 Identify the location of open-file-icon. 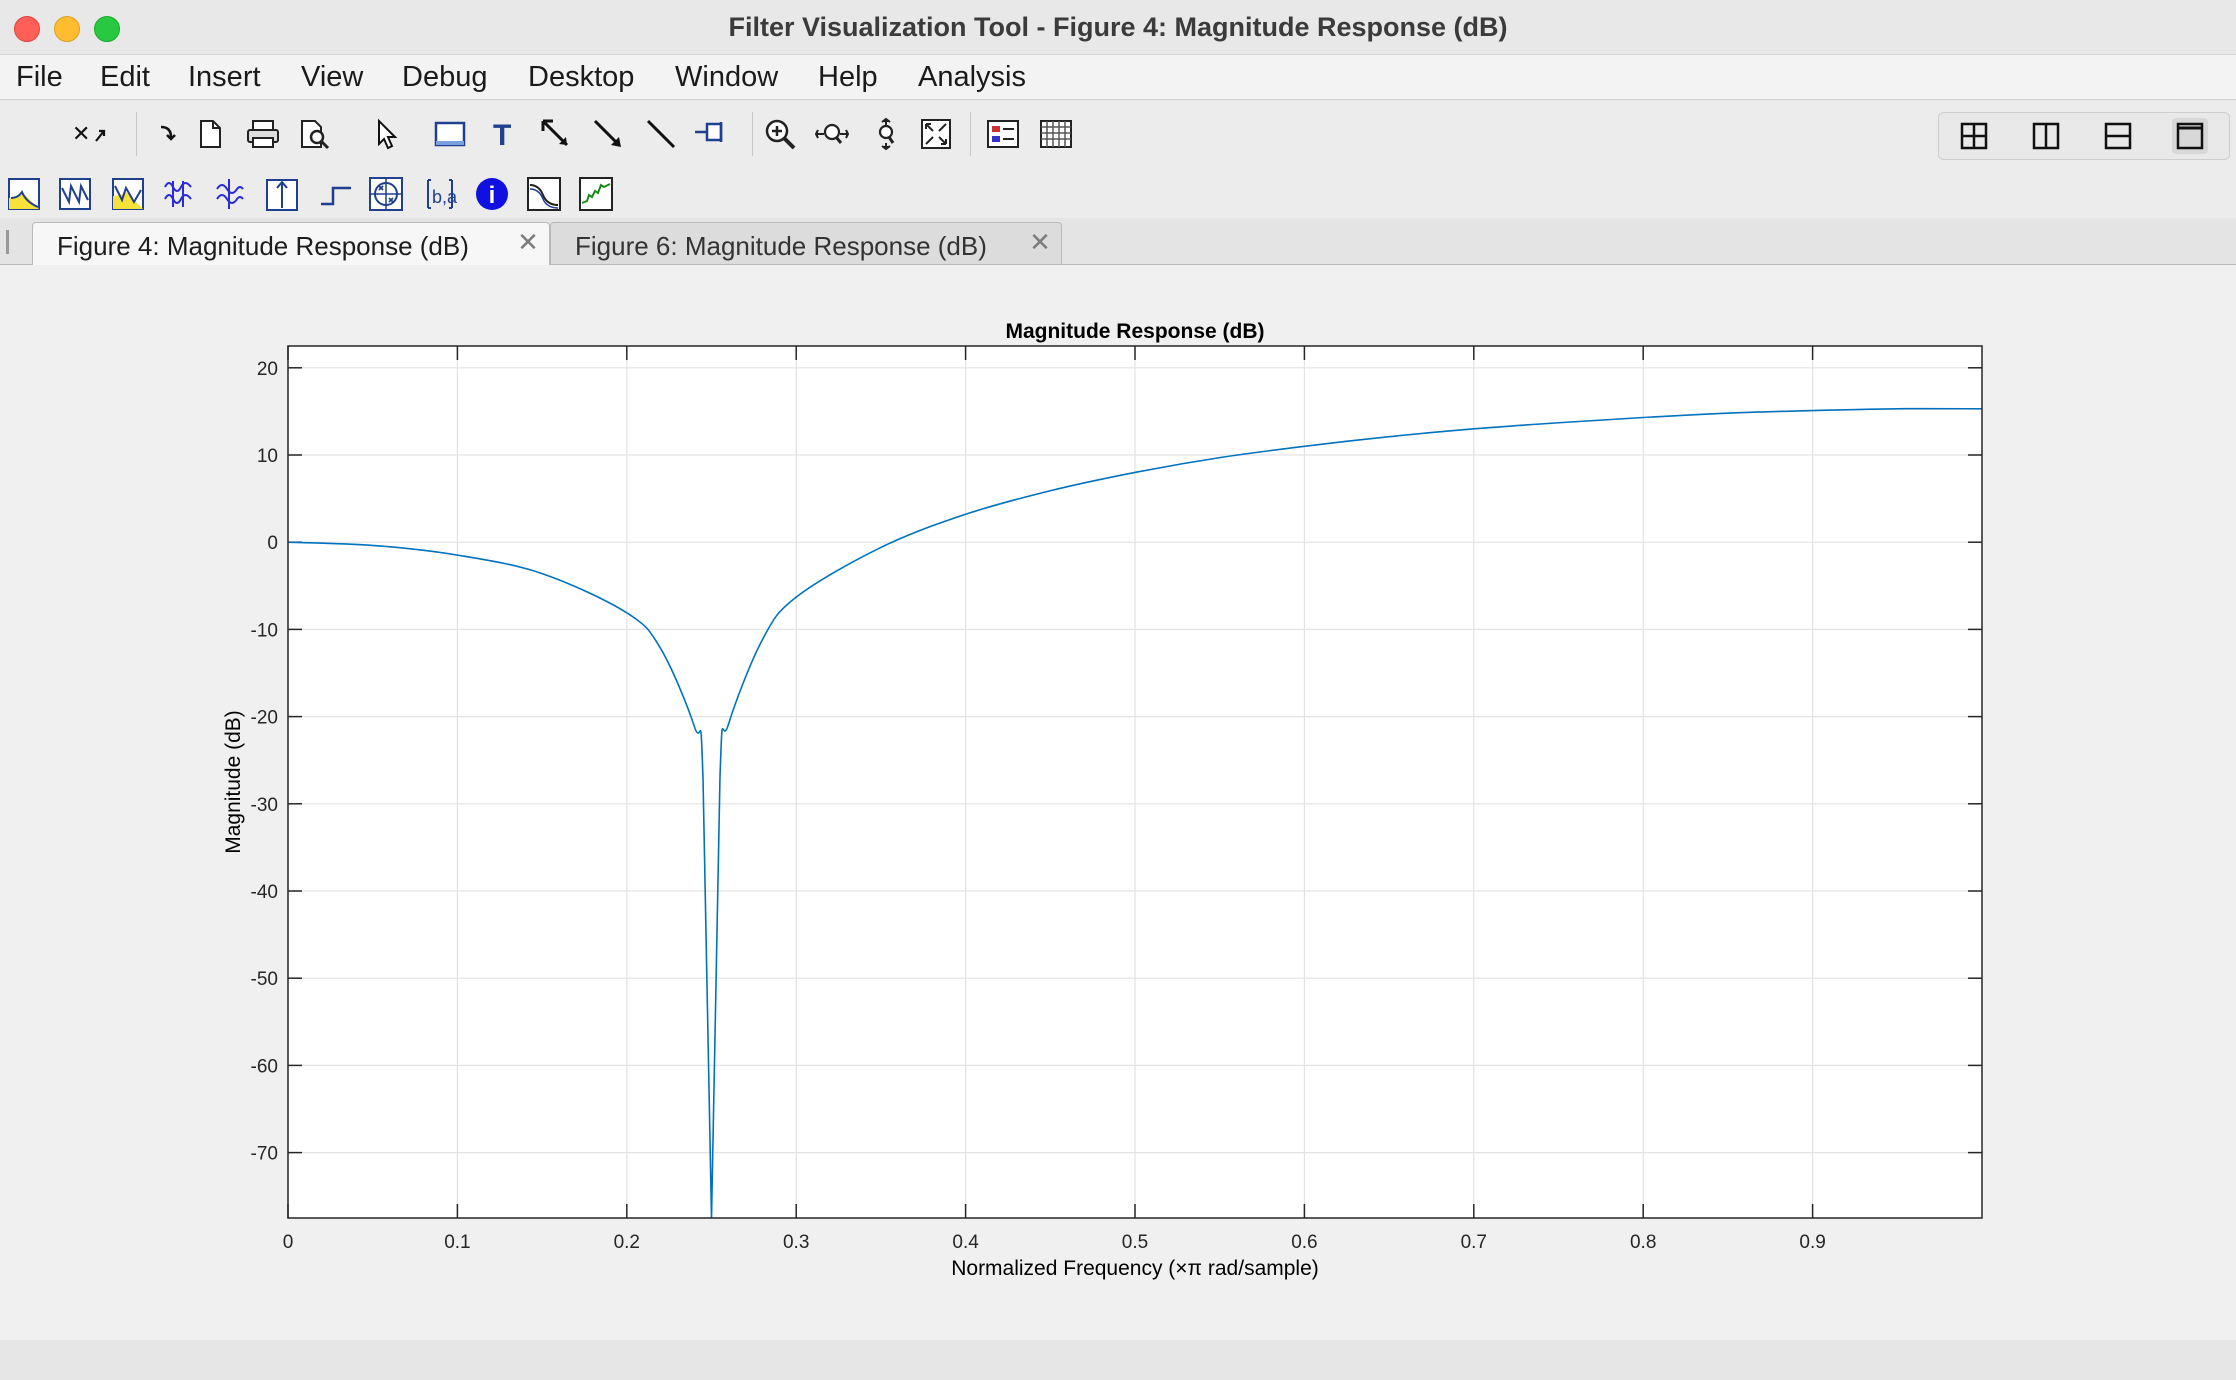
(210, 134).